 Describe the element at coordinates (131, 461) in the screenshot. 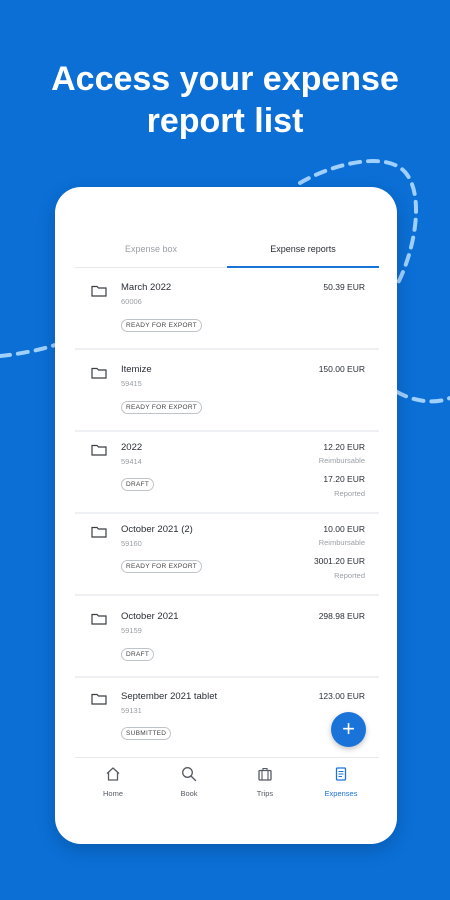

I see `report-number: 59414` at that location.